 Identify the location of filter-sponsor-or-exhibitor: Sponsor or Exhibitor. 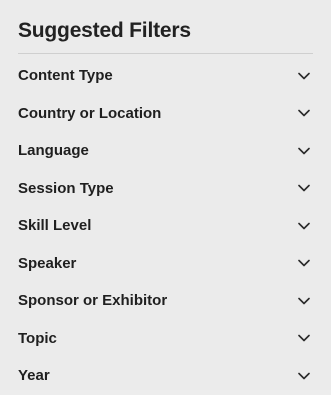
(165, 301).